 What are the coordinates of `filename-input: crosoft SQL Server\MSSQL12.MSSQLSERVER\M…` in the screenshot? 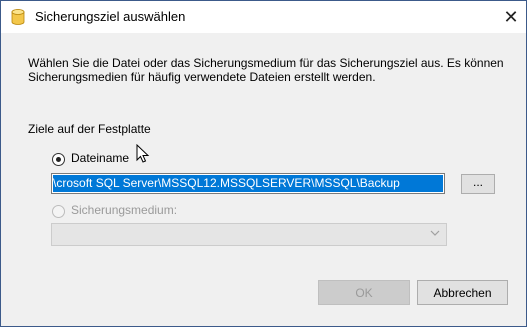 It's located at (248, 183).